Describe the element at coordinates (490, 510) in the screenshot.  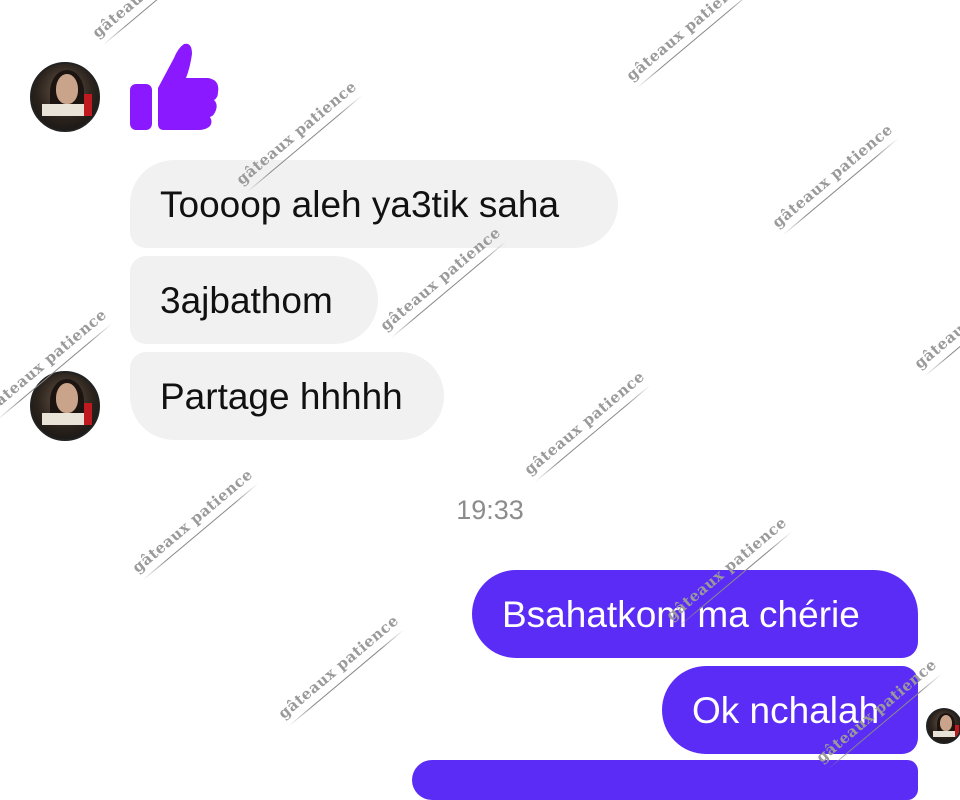
I see `message-timestamp: 19:33` at that location.